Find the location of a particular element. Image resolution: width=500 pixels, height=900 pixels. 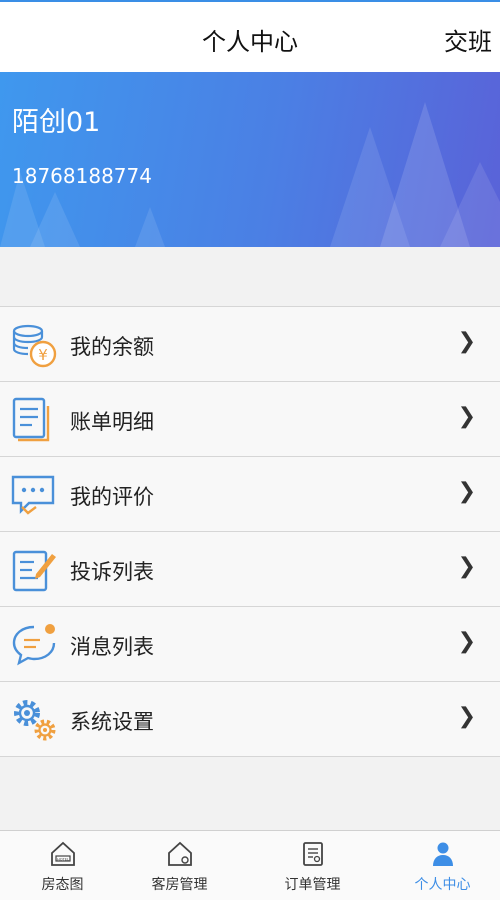

tab-label-personal-center: 个人中心 is located at coordinates (442, 885).